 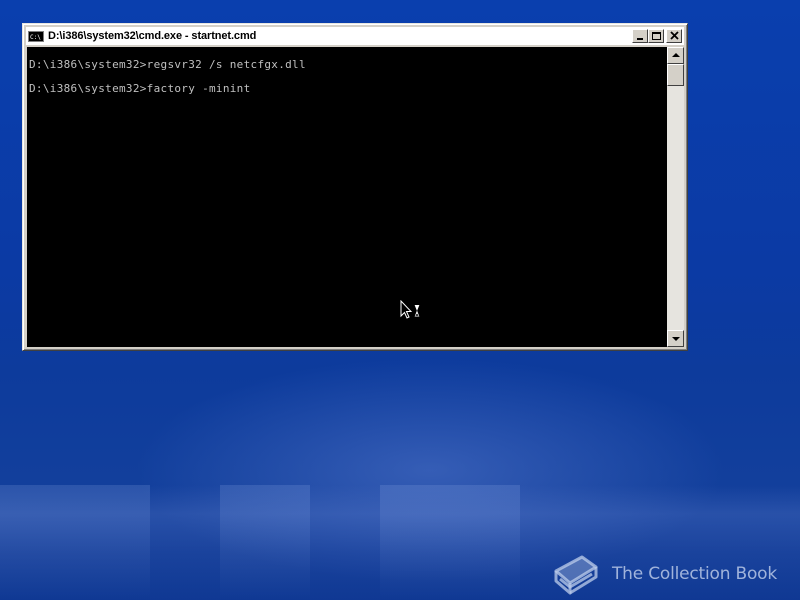 What do you see at coordinates (152, 36) in the screenshot?
I see `window-title: D:\i386\system32\cmd.exe - startnet.cmd` at bounding box center [152, 36].